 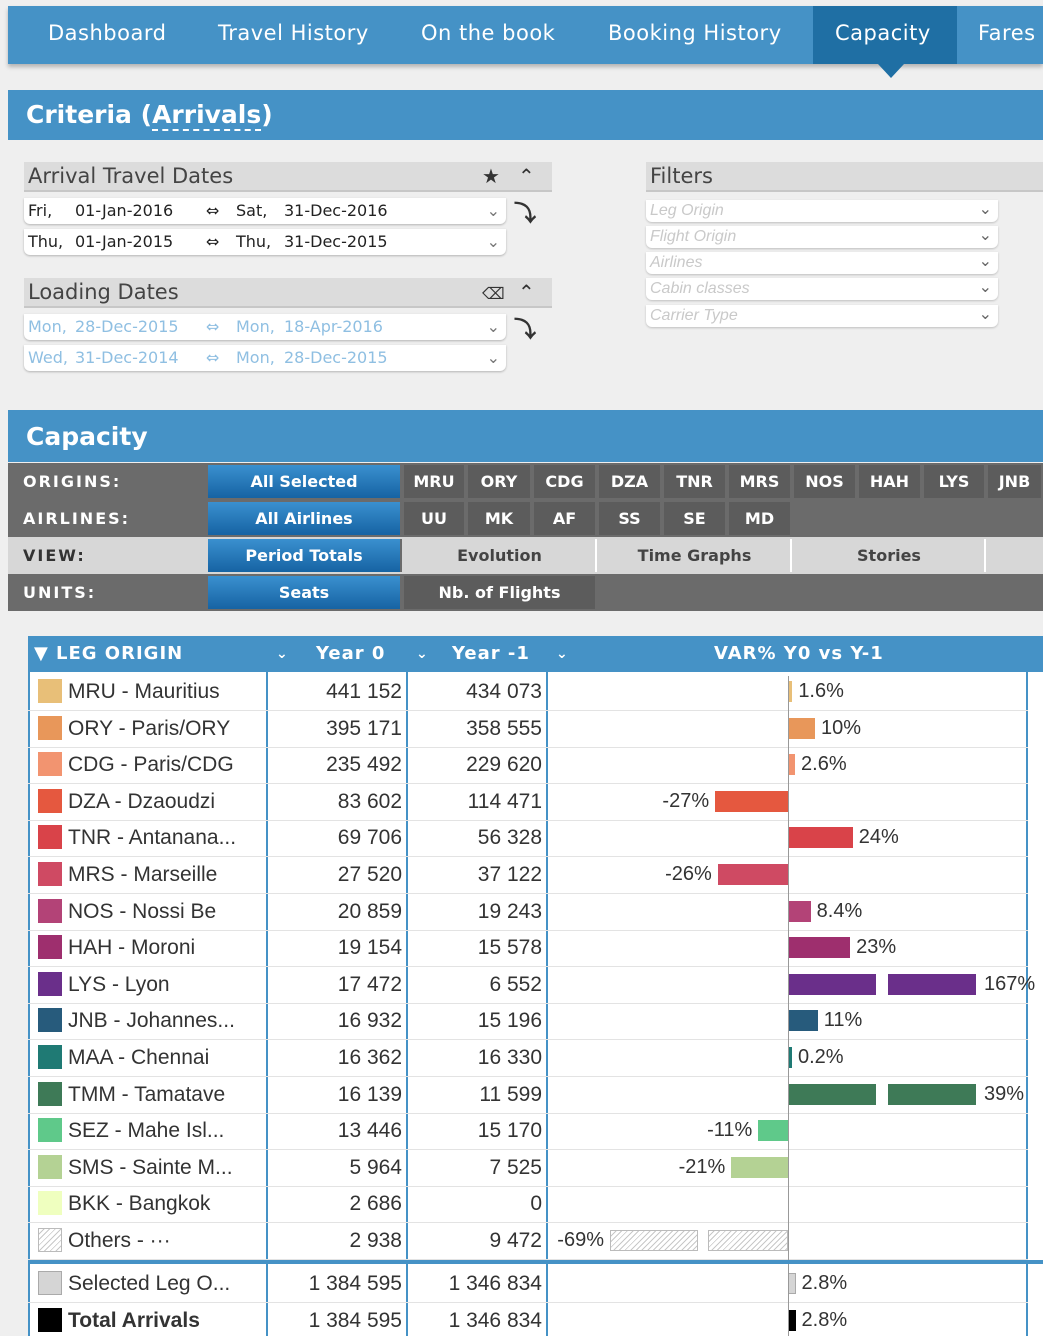 I want to click on loading-range-2: Wed, 31-Dec-2014 ⇔ Mon, 28-Dec-2015 ⌄, so click(x=265, y=358).